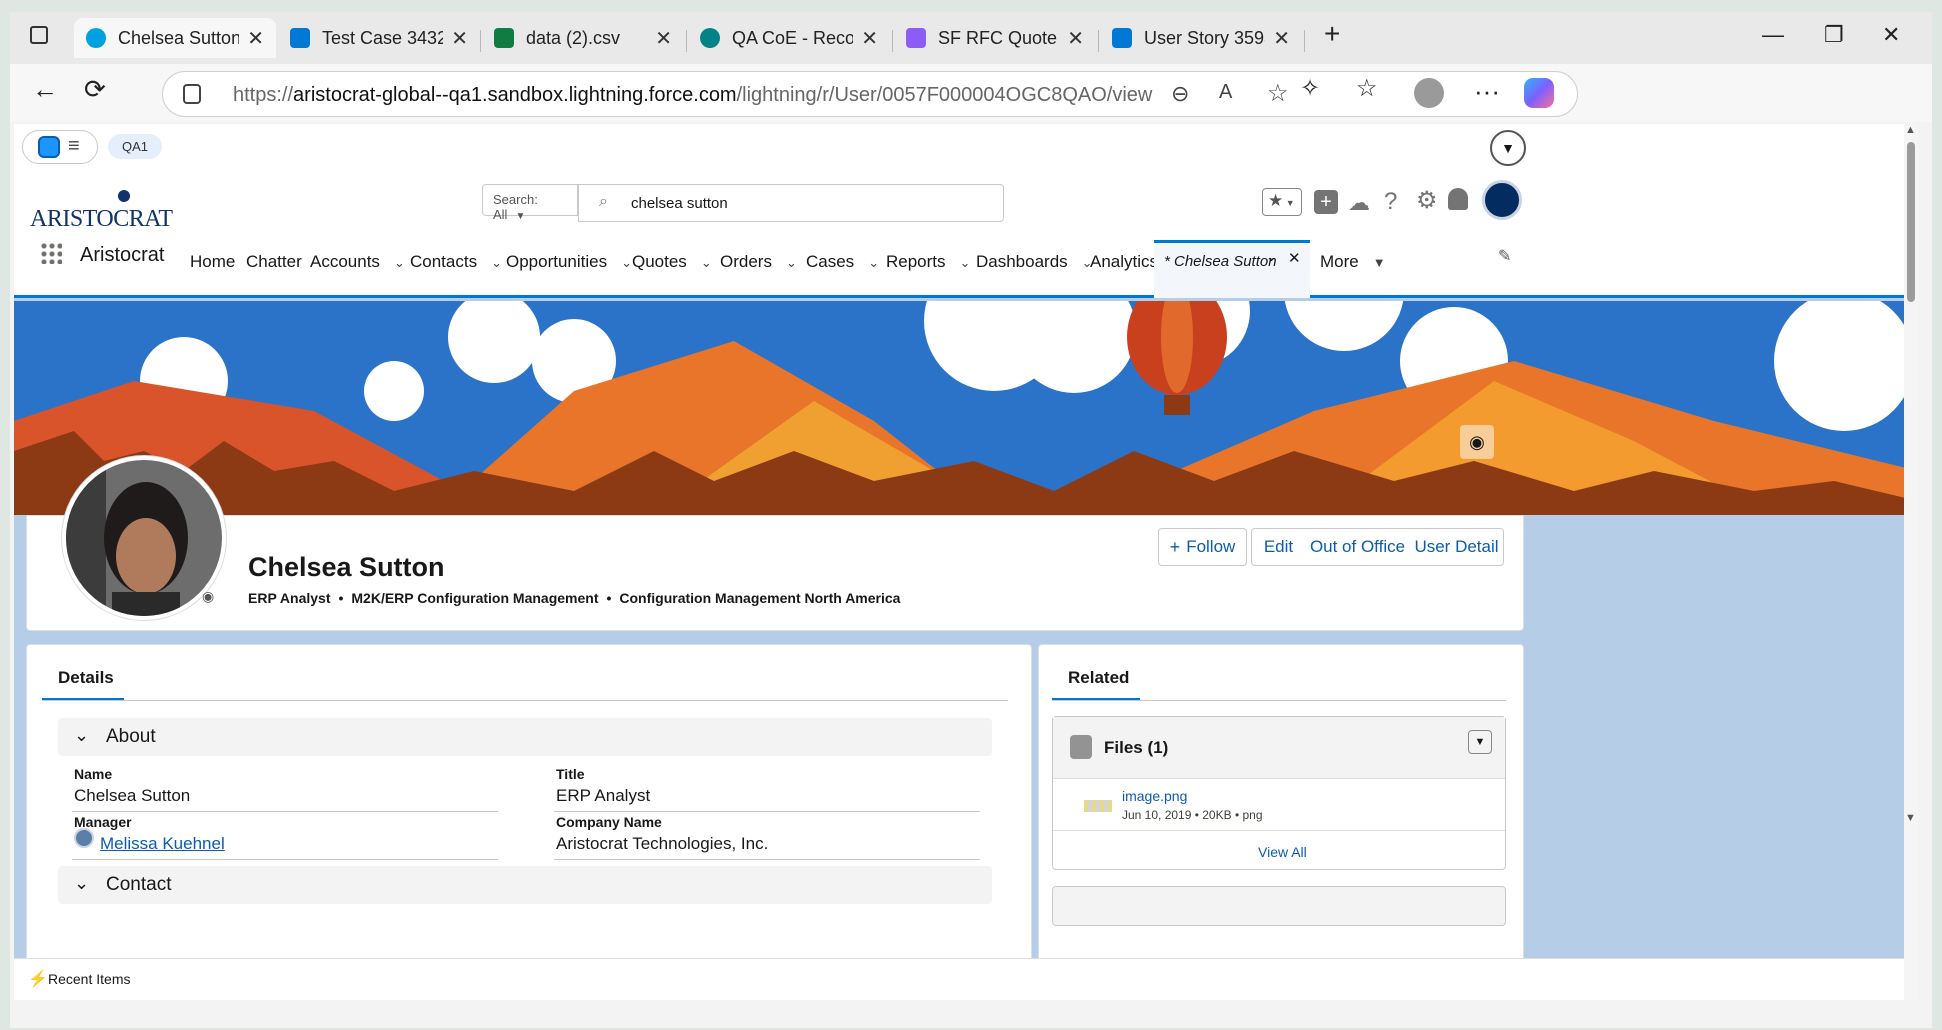 The height and width of the screenshot is (1030, 1942). Describe the element at coordinates (1098, 678) in the screenshot. I see `related-tab: Related` at that location.